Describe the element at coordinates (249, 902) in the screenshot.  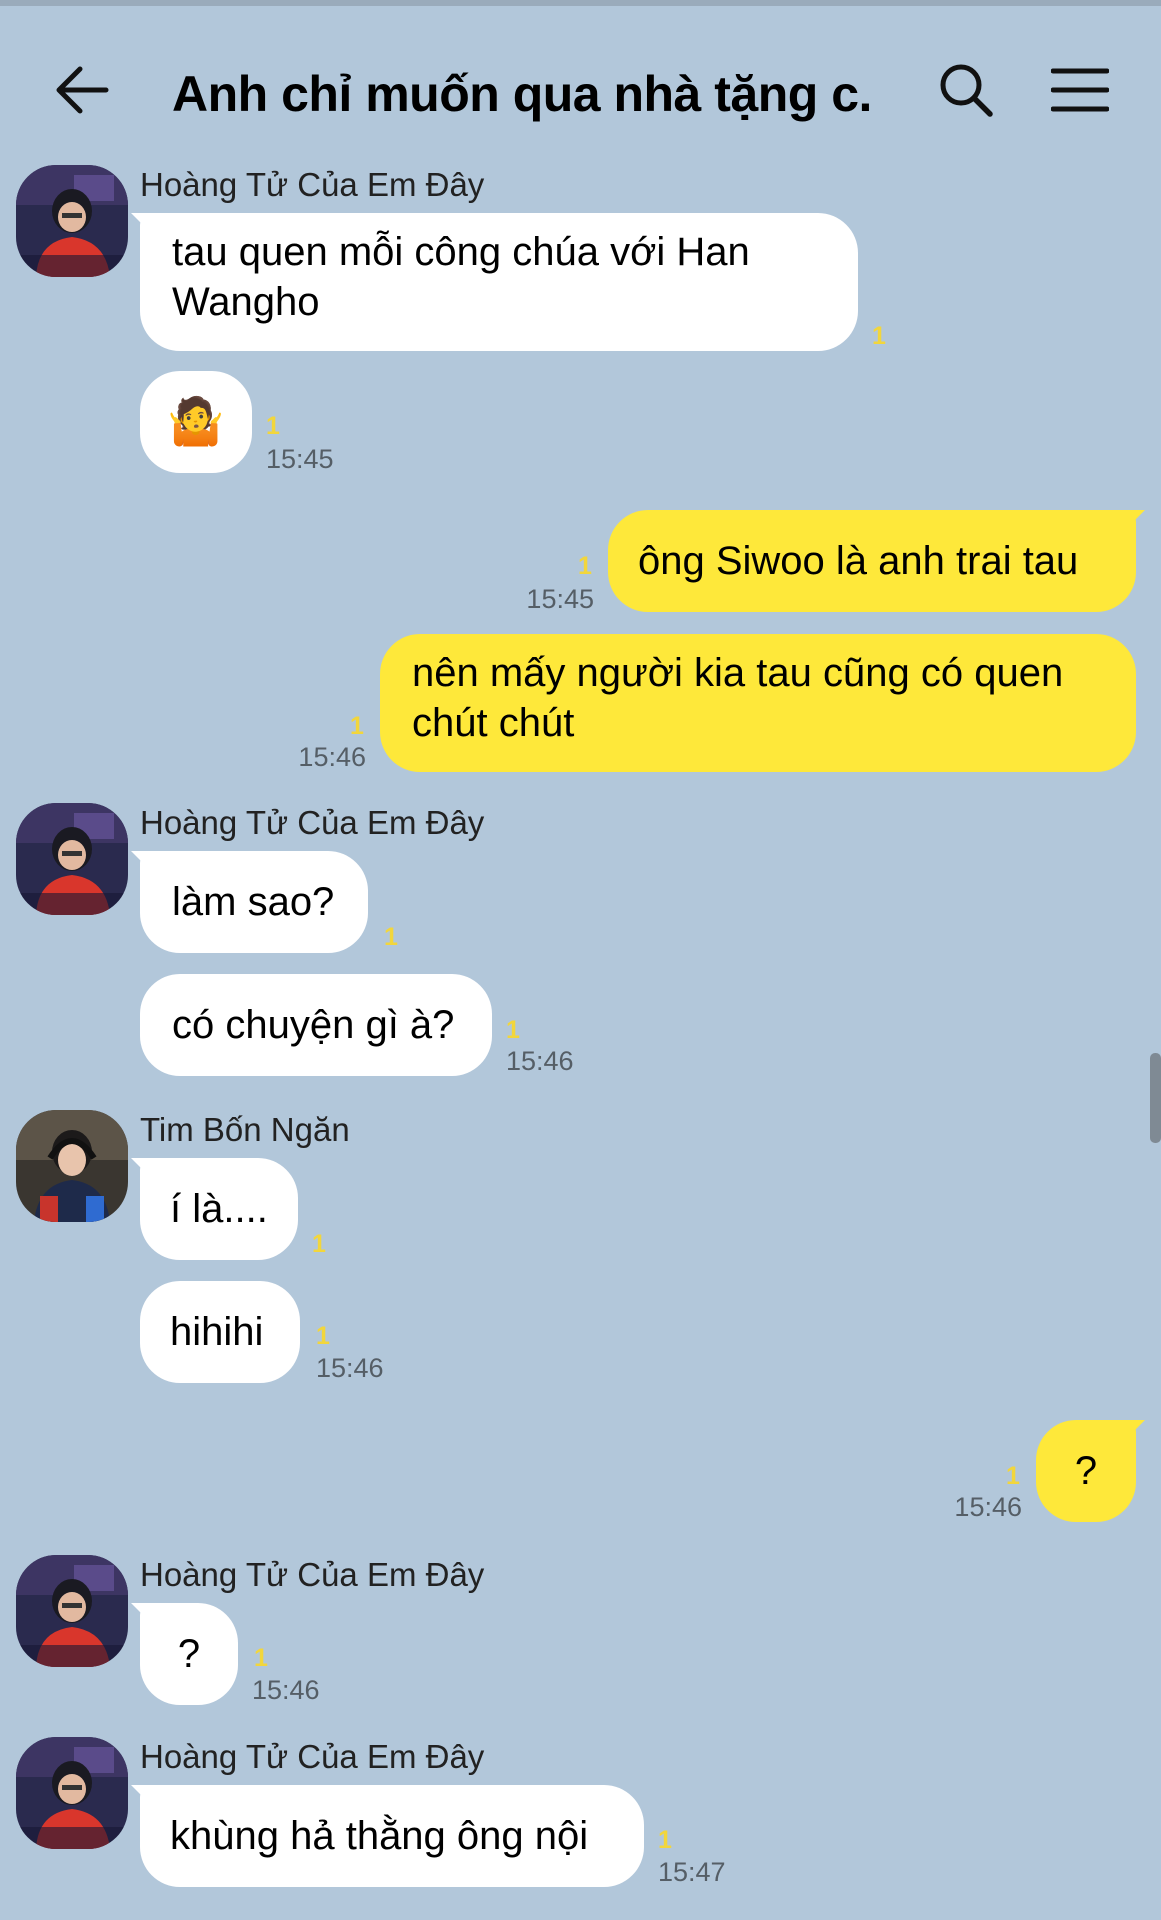
I see `message-bubble: làm sao?` at that location.